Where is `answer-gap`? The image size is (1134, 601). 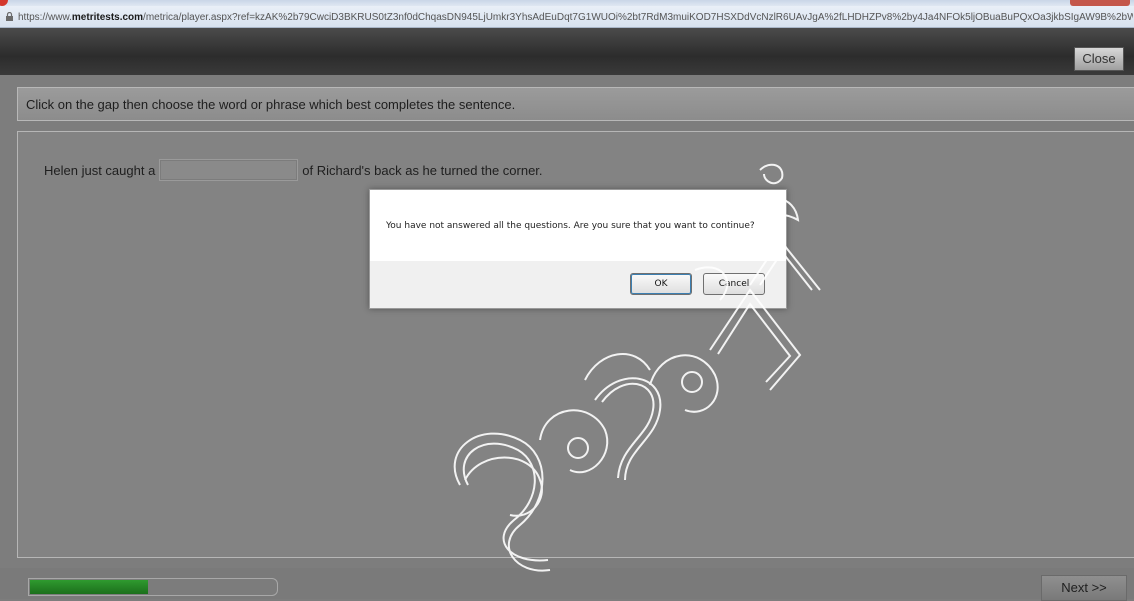
answer-gap is located at coordinates (229, 170).